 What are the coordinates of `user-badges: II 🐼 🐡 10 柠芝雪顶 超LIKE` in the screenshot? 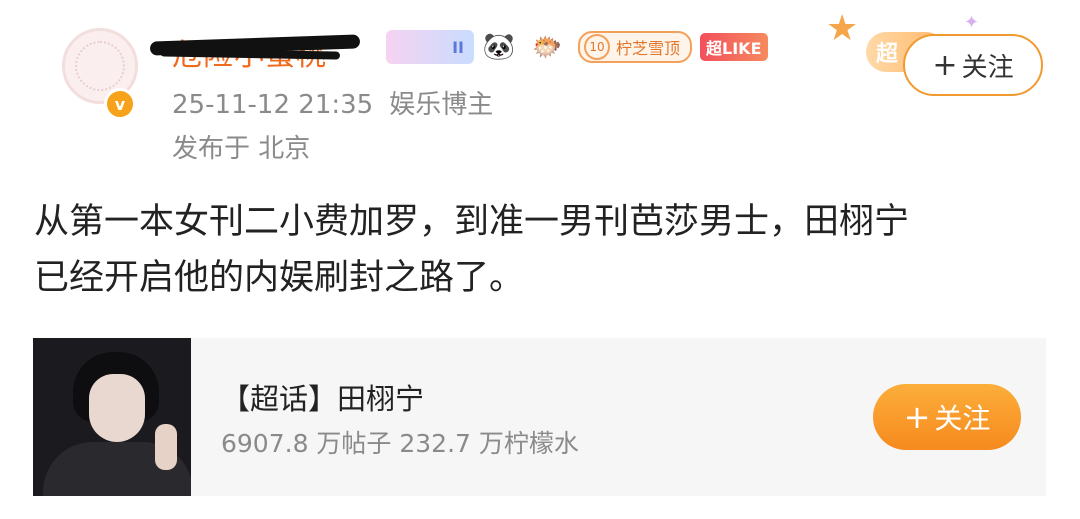 It's located at (577, 47).